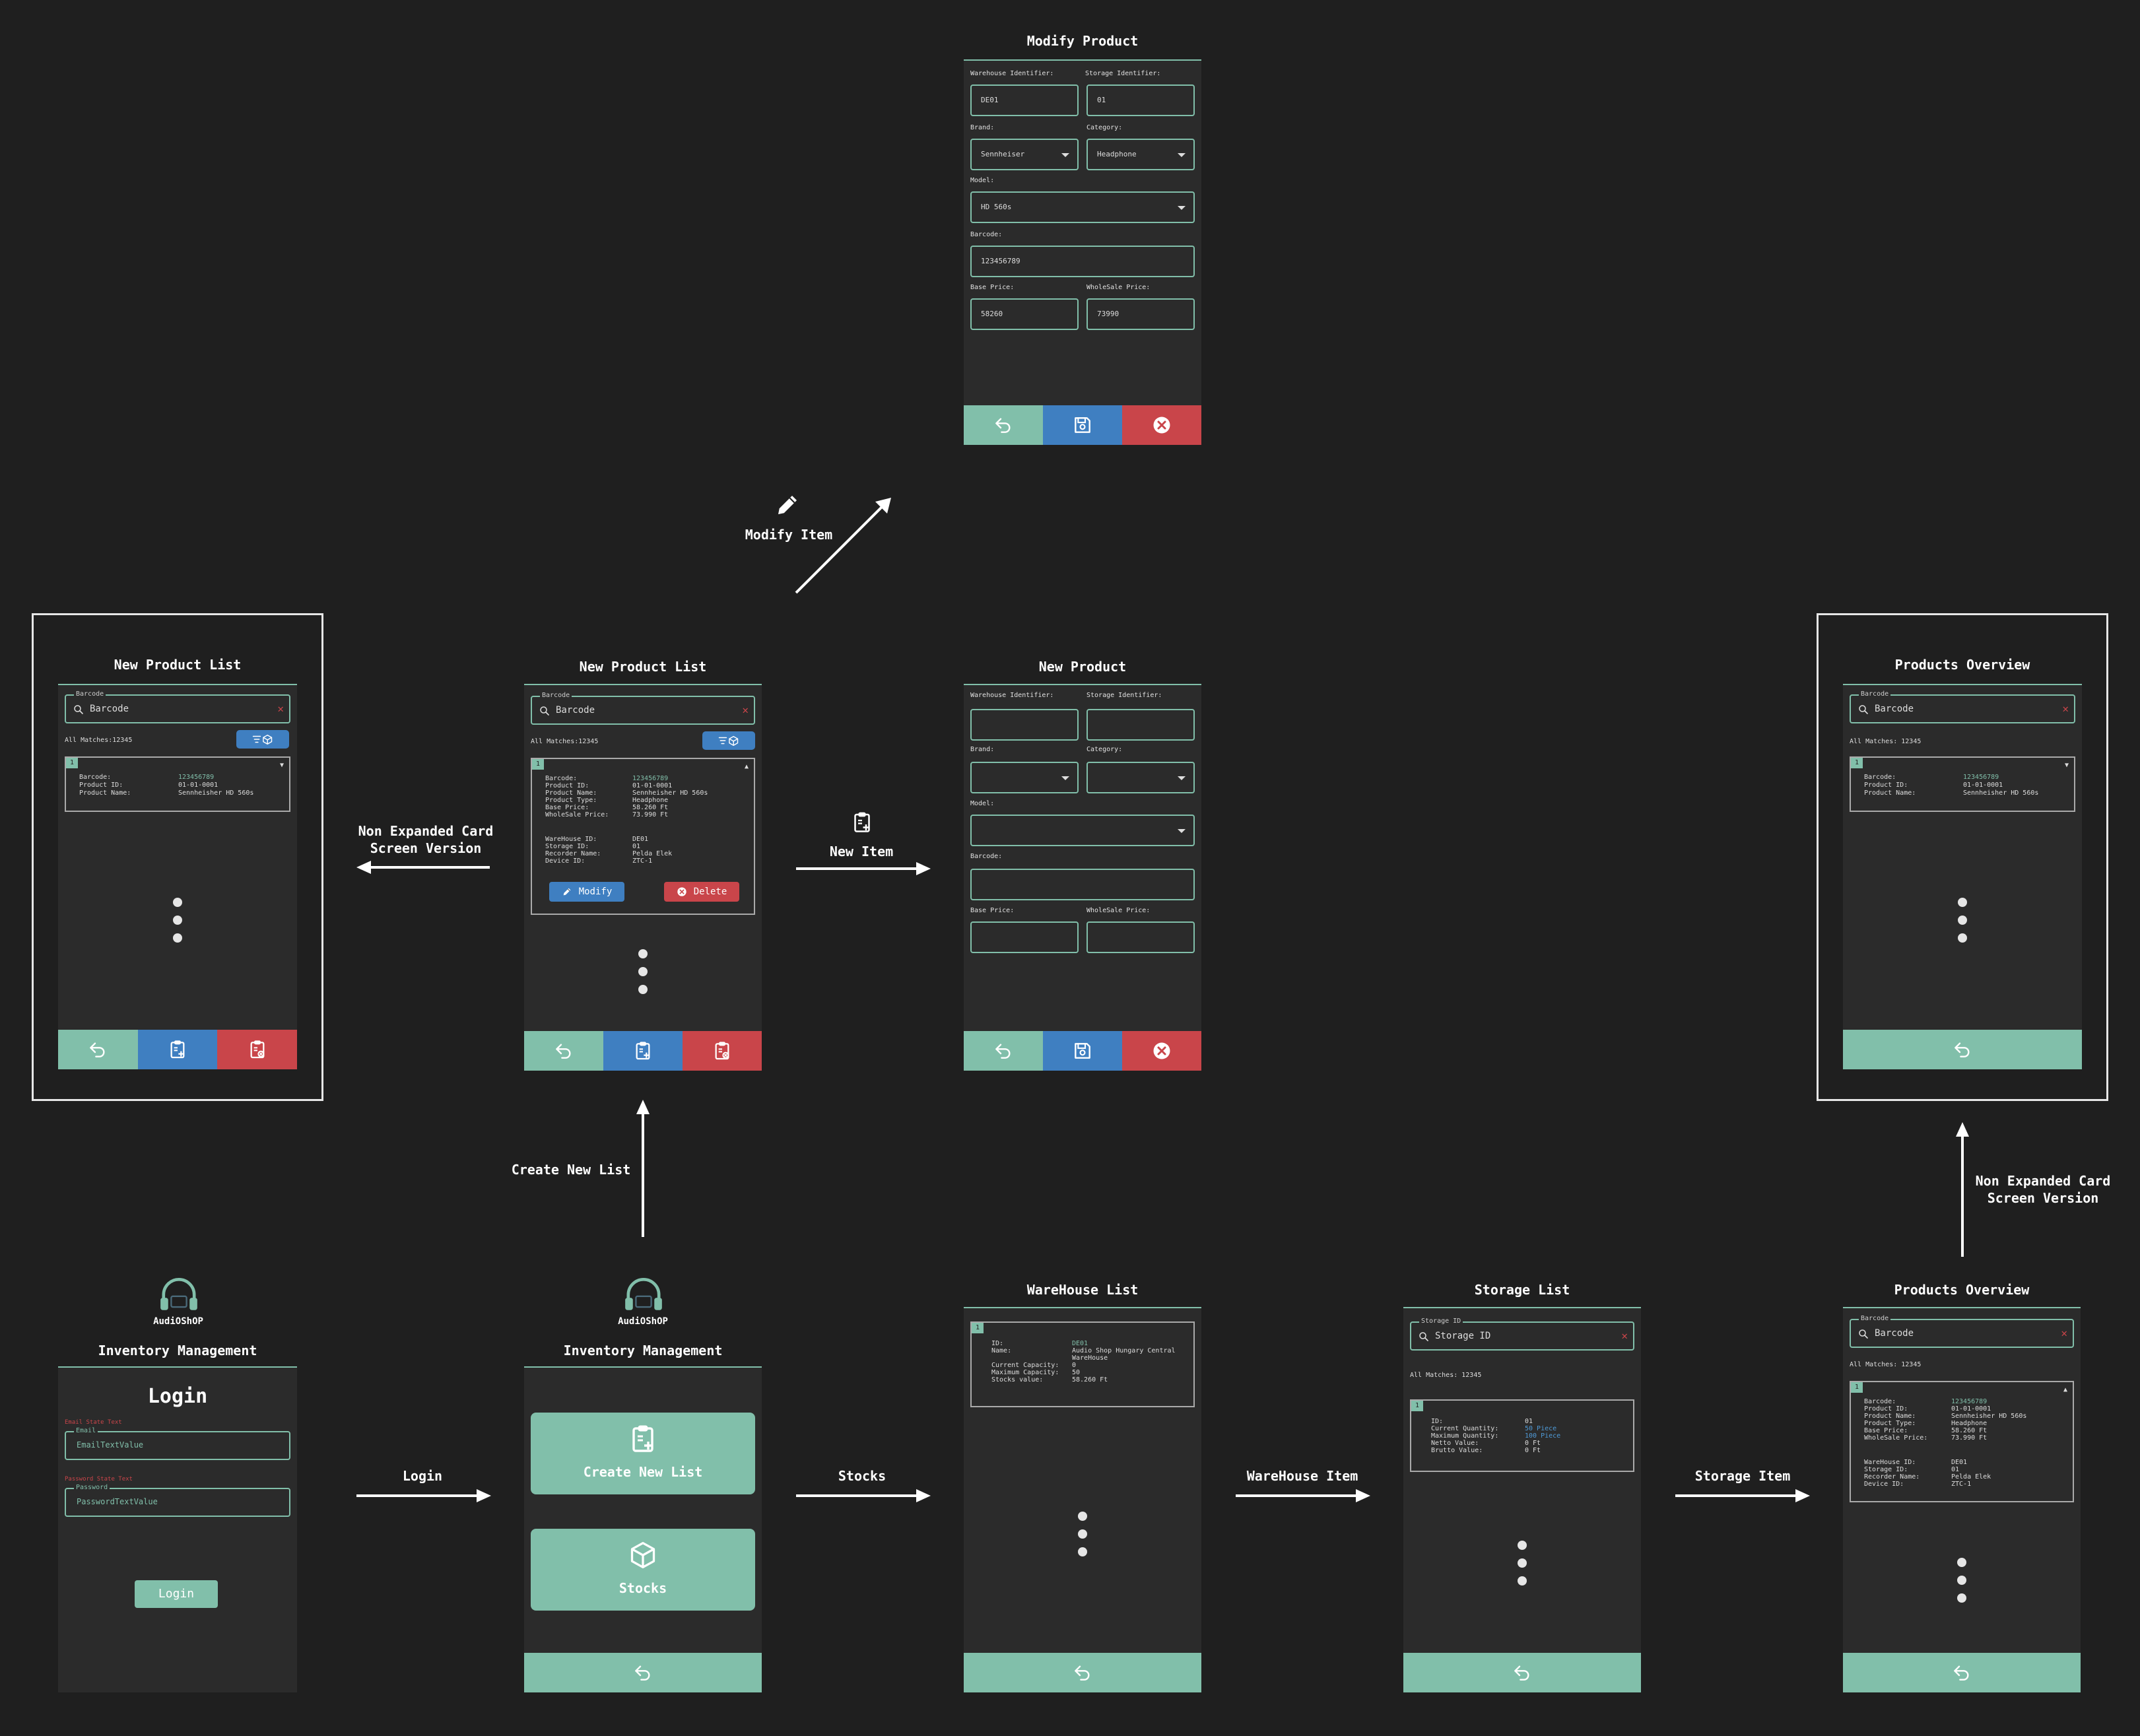 This screenshot has height=1736, width=2140. Describe the element at coordinates (561, 779) in the screenshot. I see `detail-key: Barcode:` at that location.